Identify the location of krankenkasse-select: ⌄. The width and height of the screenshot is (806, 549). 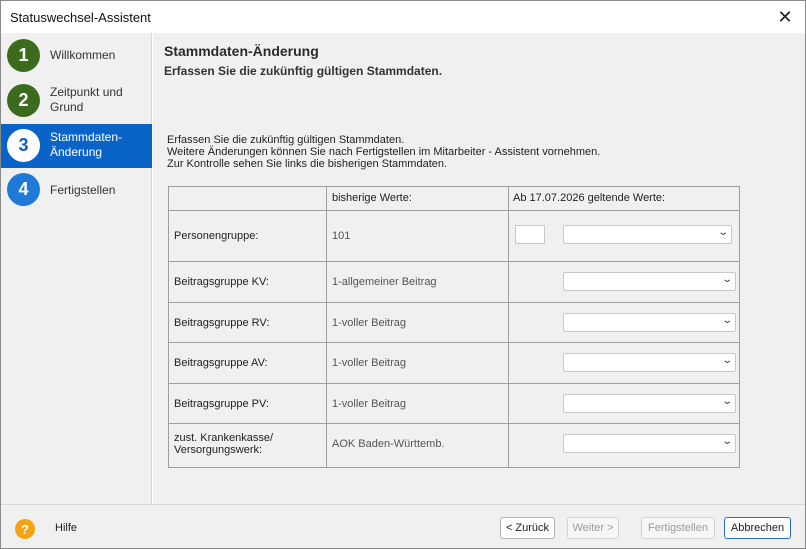
(649, 443).